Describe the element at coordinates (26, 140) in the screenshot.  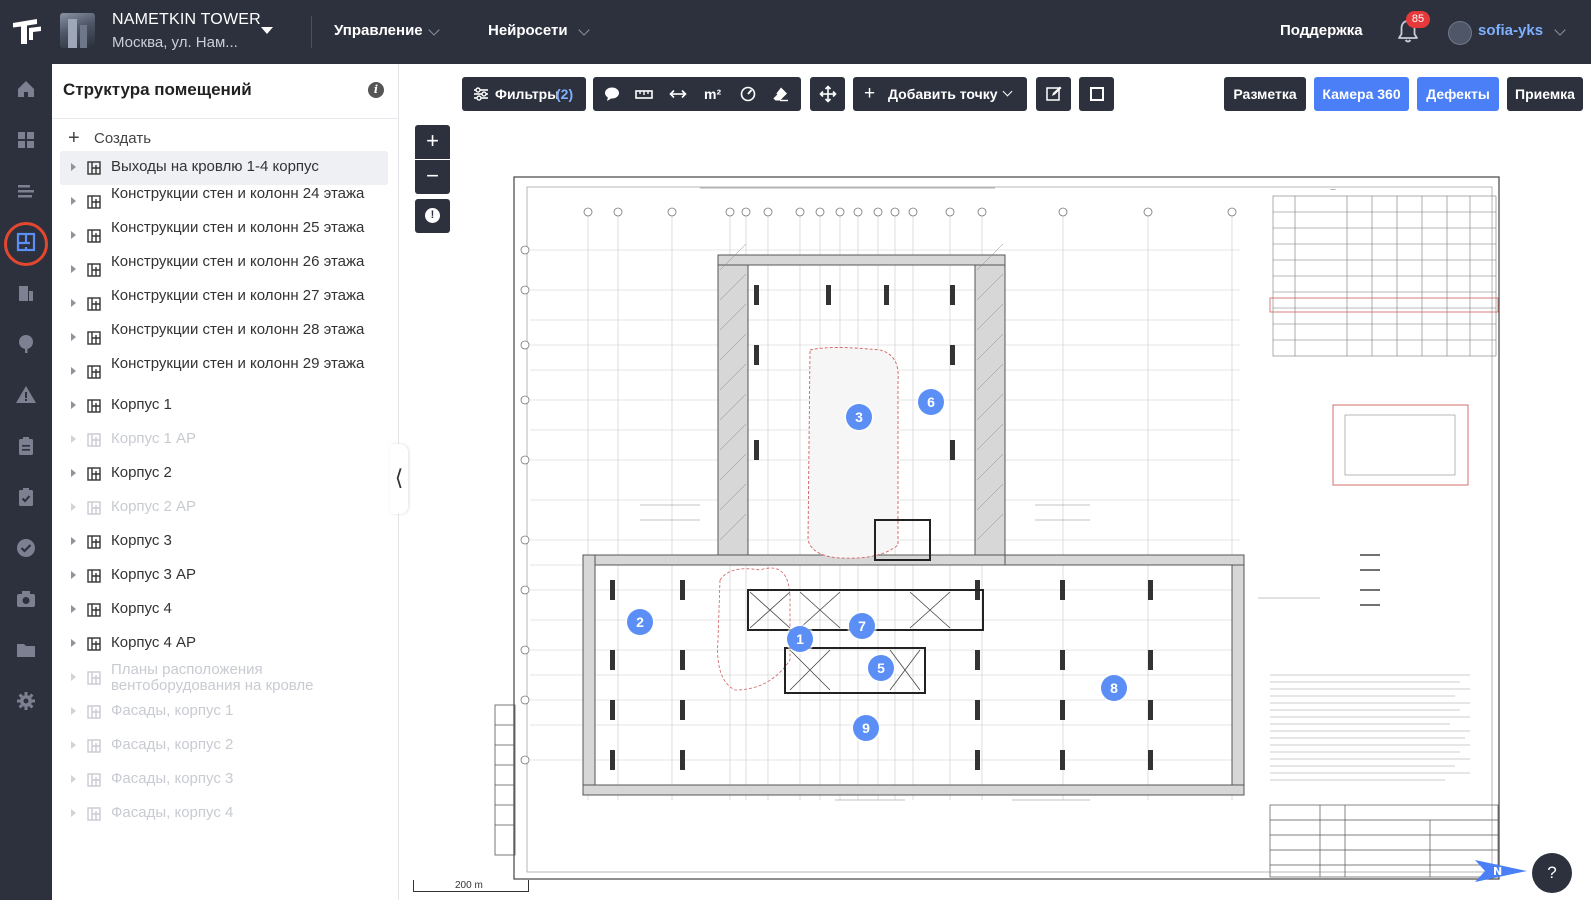
I see `dashboard-grid-icon` at that location.